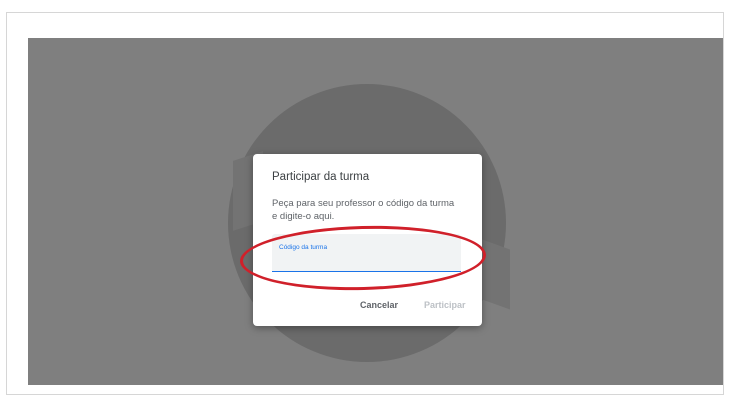 The image size is (734, 401). What do you see at coordinates (366, 253) in the screenshot?
I see `class-code-input: Código da turma` at bounding box center [366, 253].